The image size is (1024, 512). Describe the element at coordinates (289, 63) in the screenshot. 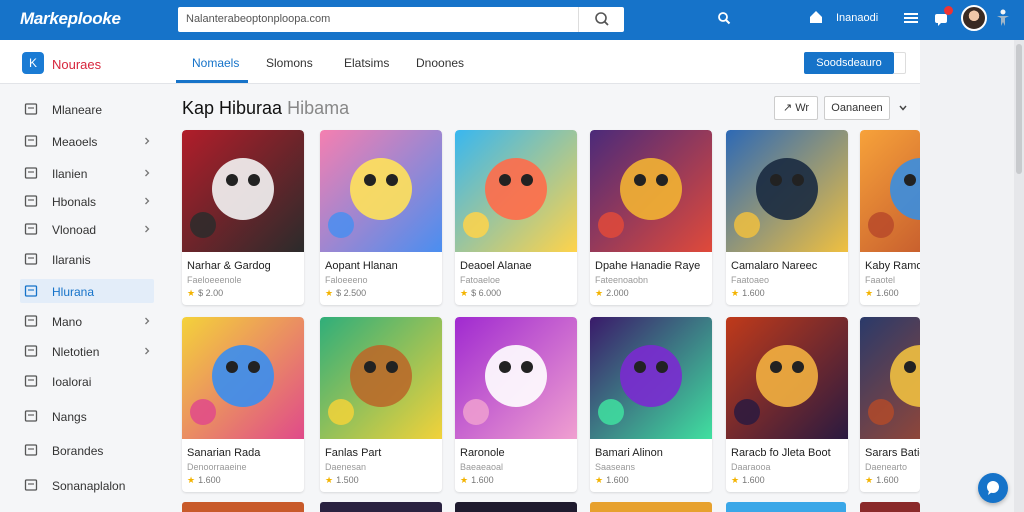

I see `tab-slomons: Slomons` at that location.